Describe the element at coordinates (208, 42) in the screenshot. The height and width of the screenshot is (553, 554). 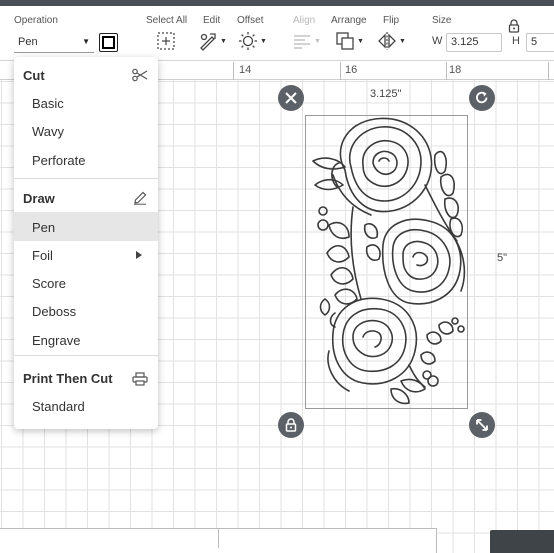
I see `edit-tools-icon` at that location.